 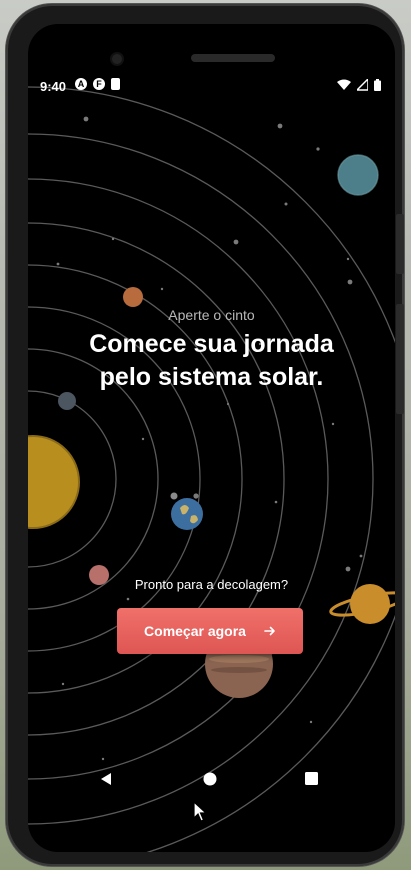 I want to click on earpiece-speaker, so click(x=233, y=58).